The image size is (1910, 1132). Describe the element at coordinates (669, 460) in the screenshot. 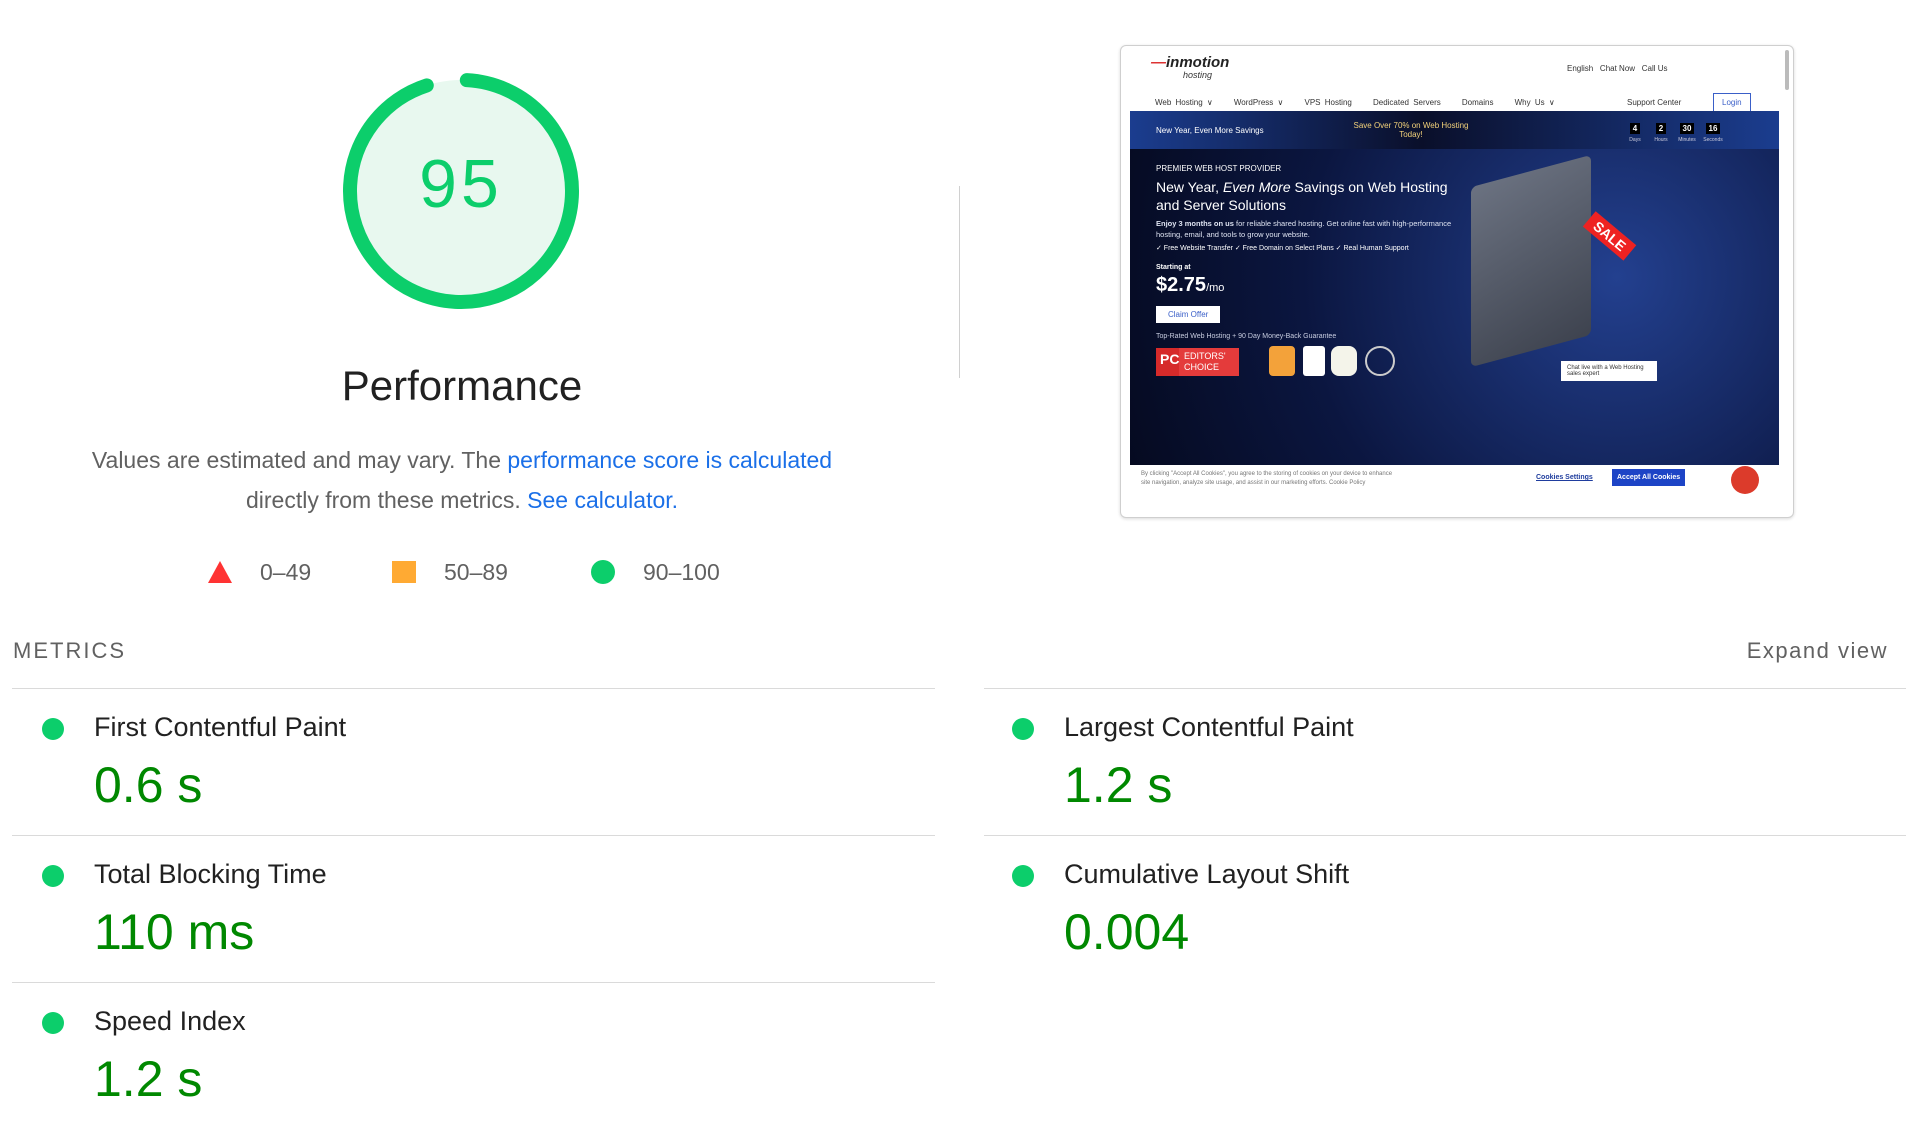

I see `score-calculated-link: performance score is calculated` at that location.